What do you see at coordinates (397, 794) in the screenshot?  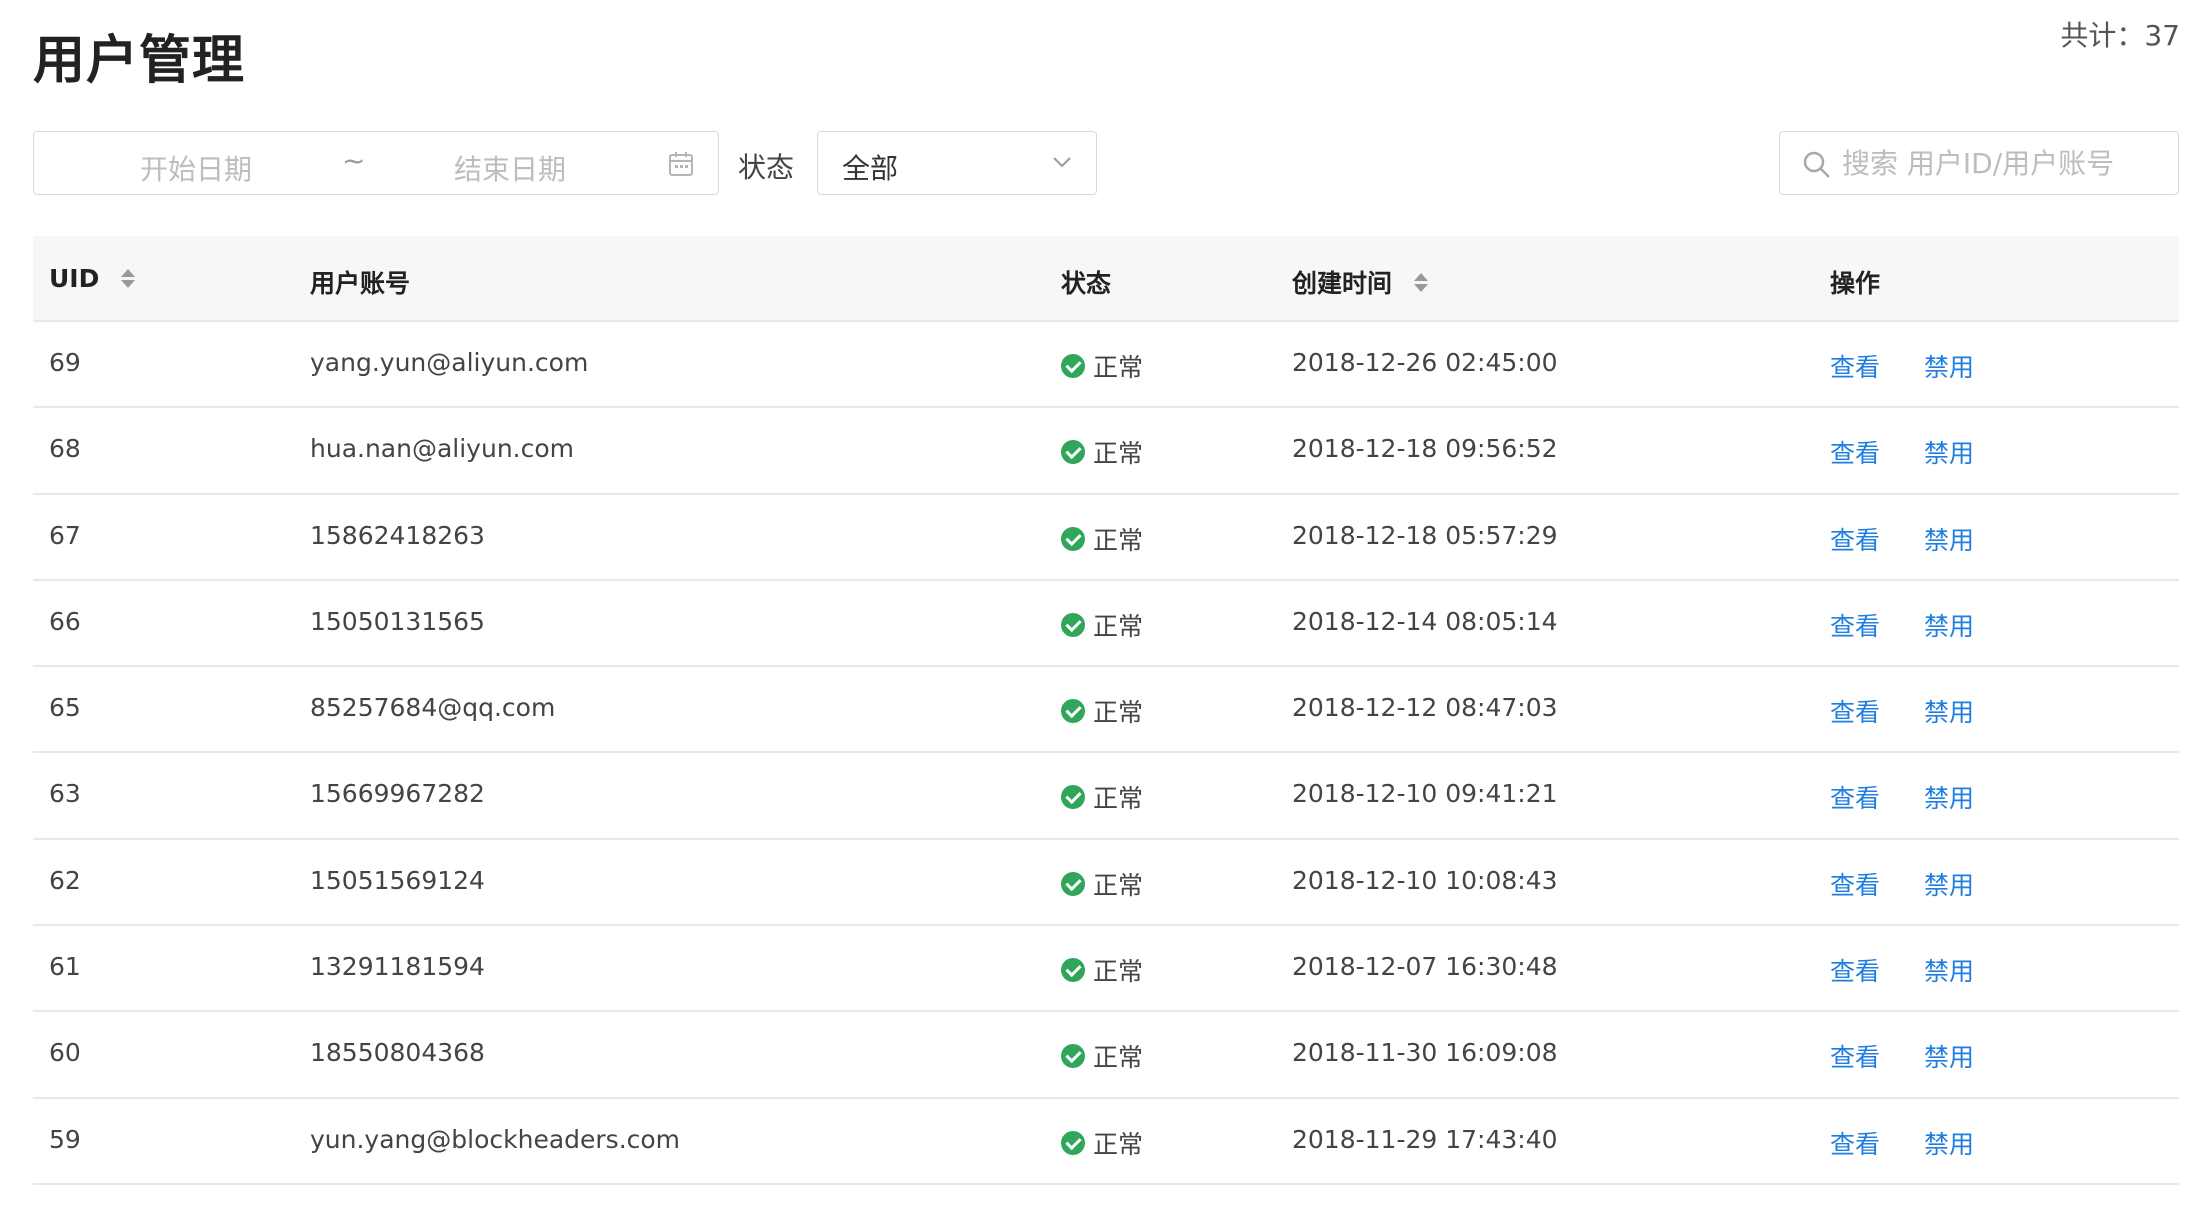 I see `cell-account: 15669967282` at bounding box center [397, 794].